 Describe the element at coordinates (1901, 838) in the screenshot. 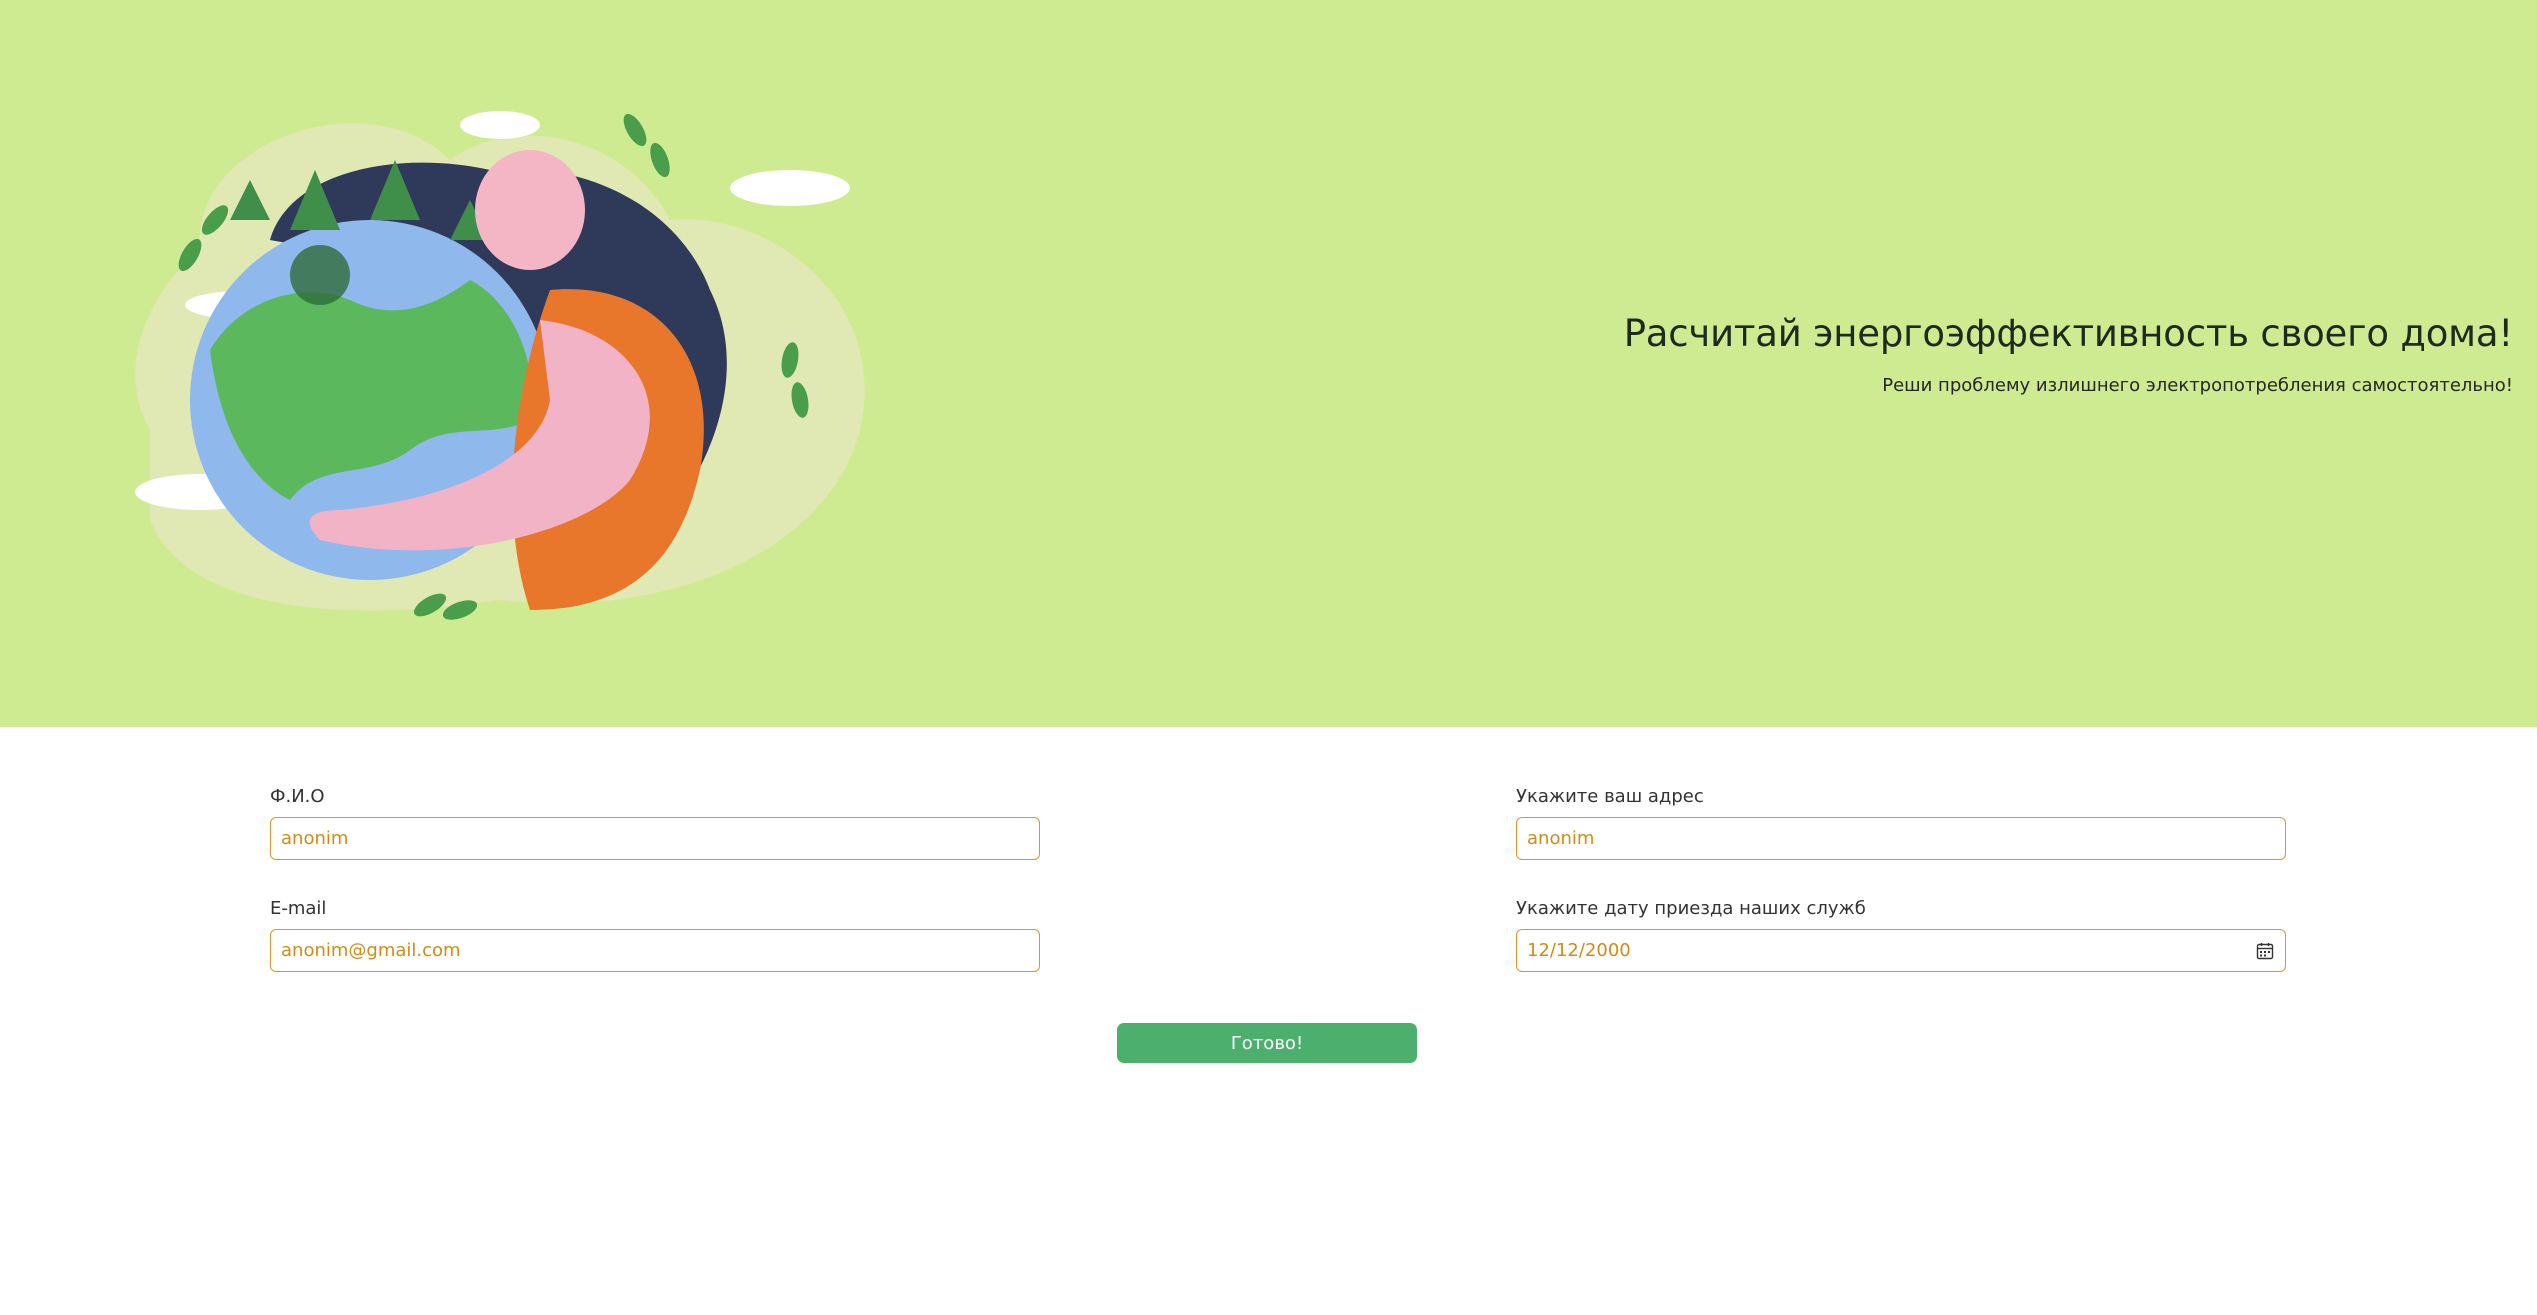

I see `address-input: anonim` at that location.